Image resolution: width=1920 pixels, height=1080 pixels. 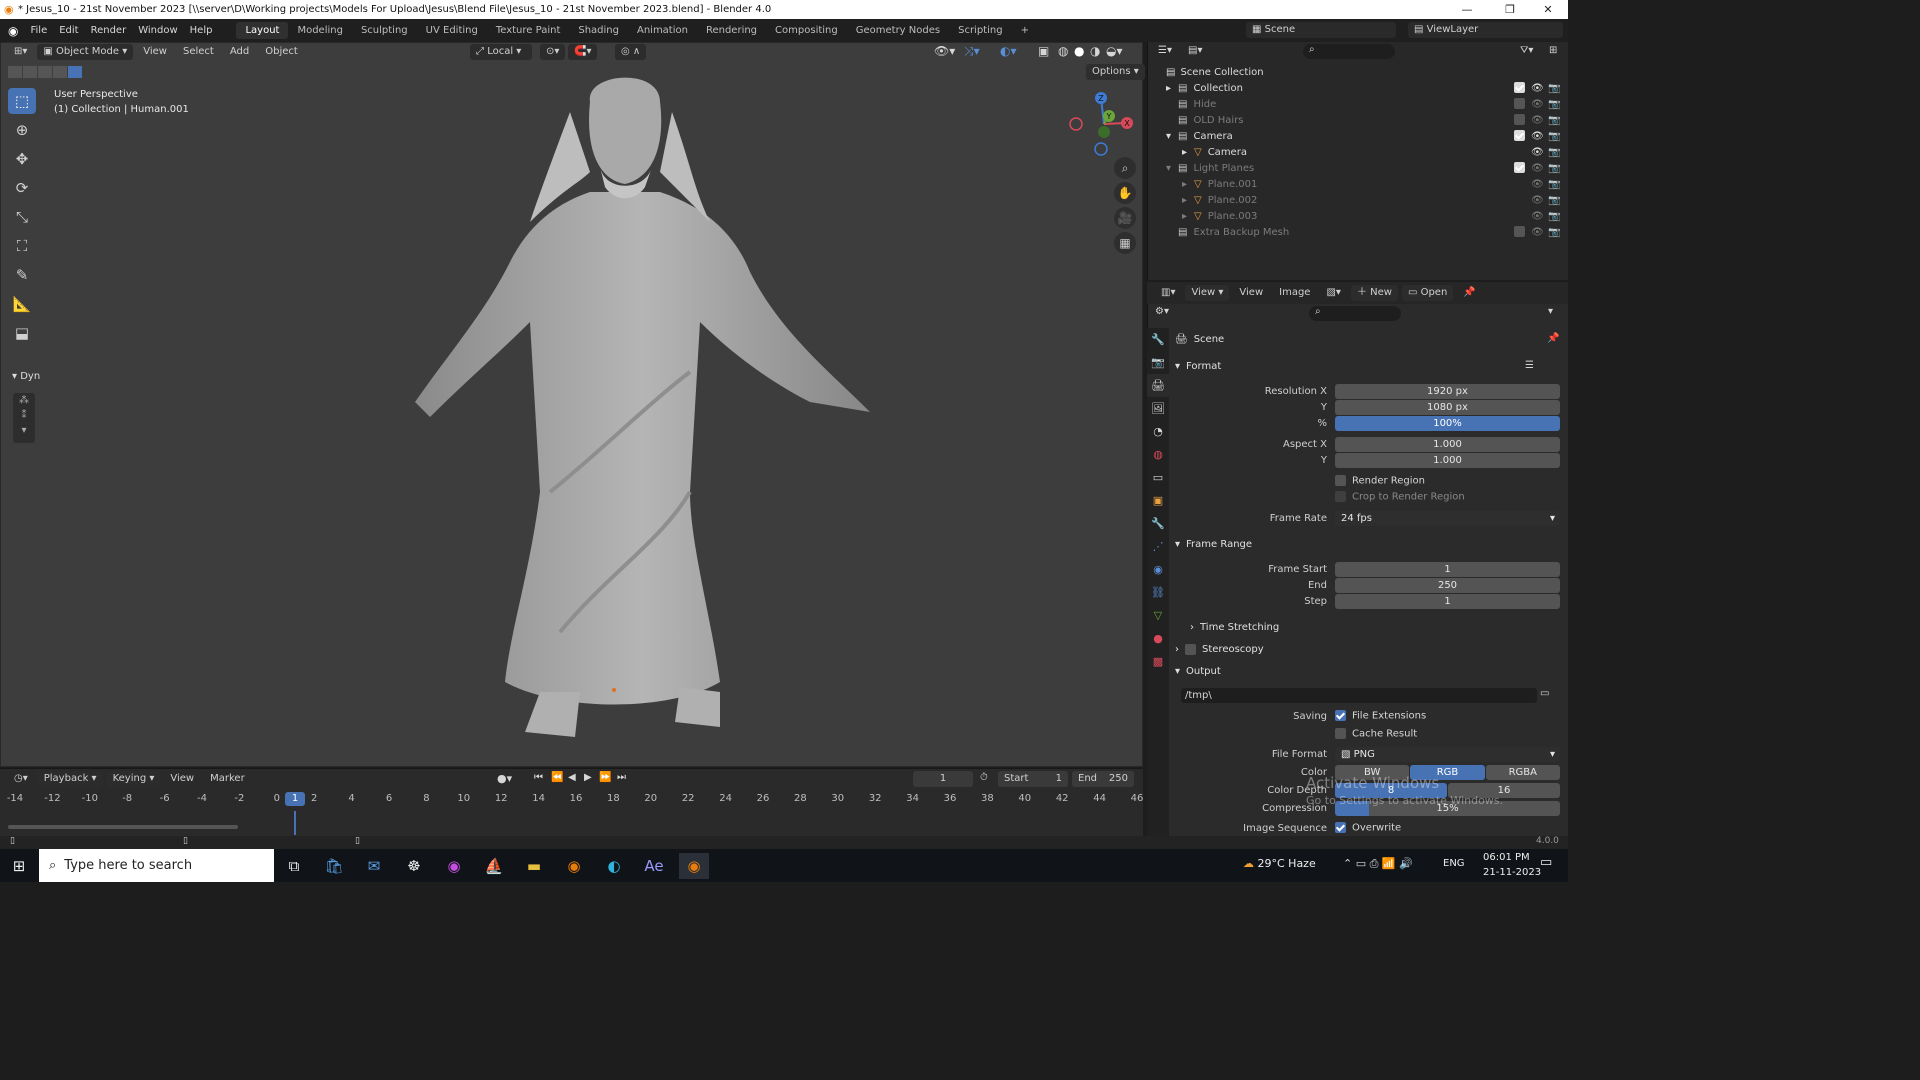 I want to click on workspace-tab-geometry-nodes: Geometry Nodes, so click(x=898, y=30).